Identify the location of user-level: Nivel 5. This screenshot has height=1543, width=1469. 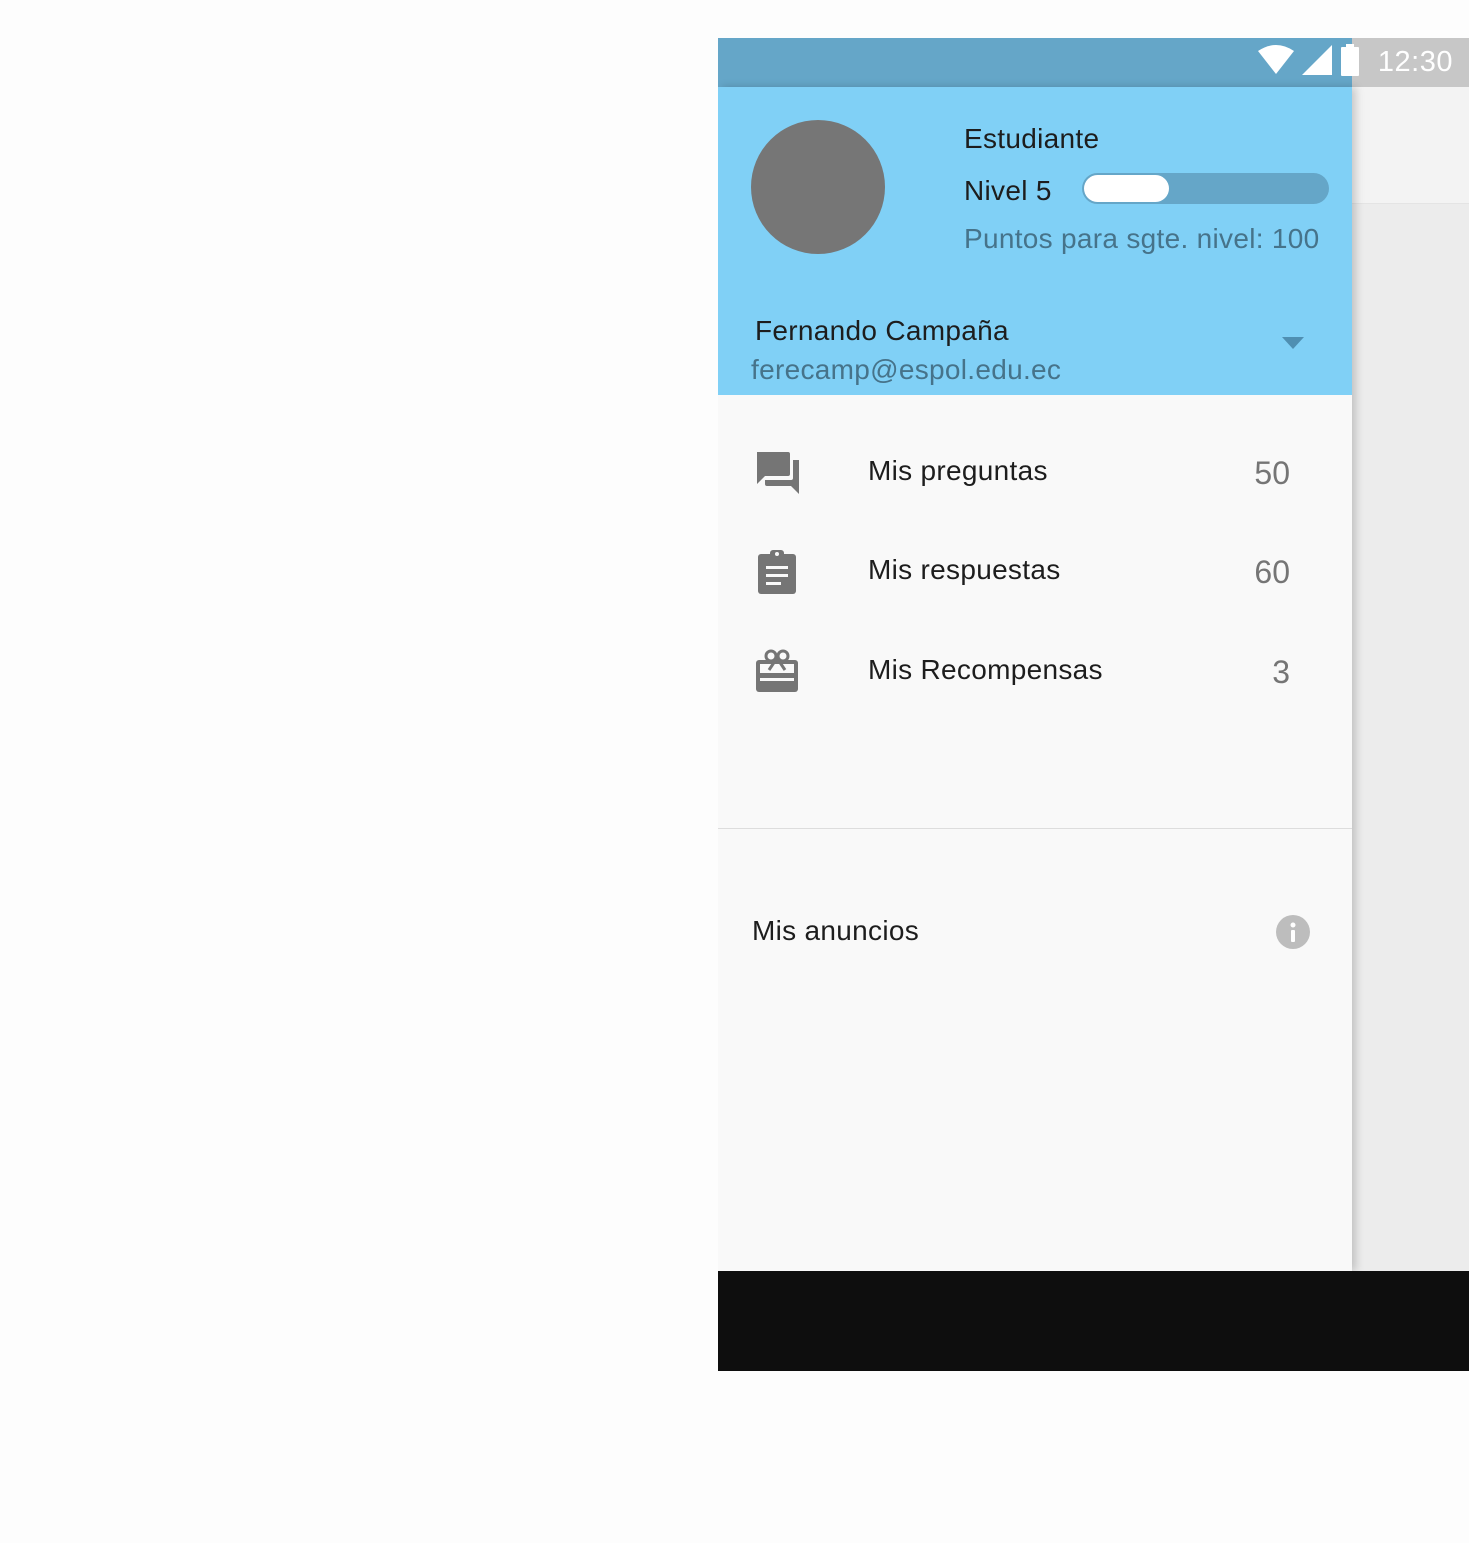
(1008, 190).